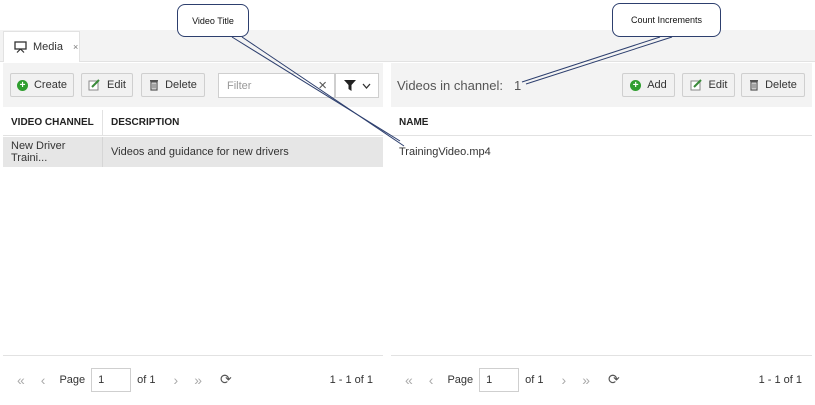  Describe the element at coordinates (213, 20) in the screenshot. I see `callout-video-title: Video Title` at that location.